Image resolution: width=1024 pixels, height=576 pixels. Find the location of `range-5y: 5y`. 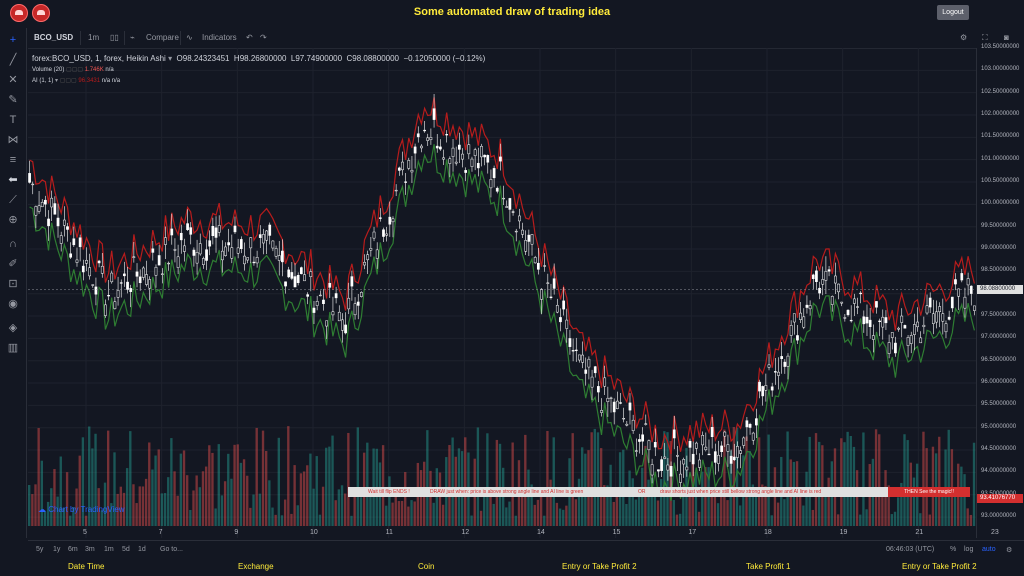

range-5y: 5y is located at coordinates (39, 549).